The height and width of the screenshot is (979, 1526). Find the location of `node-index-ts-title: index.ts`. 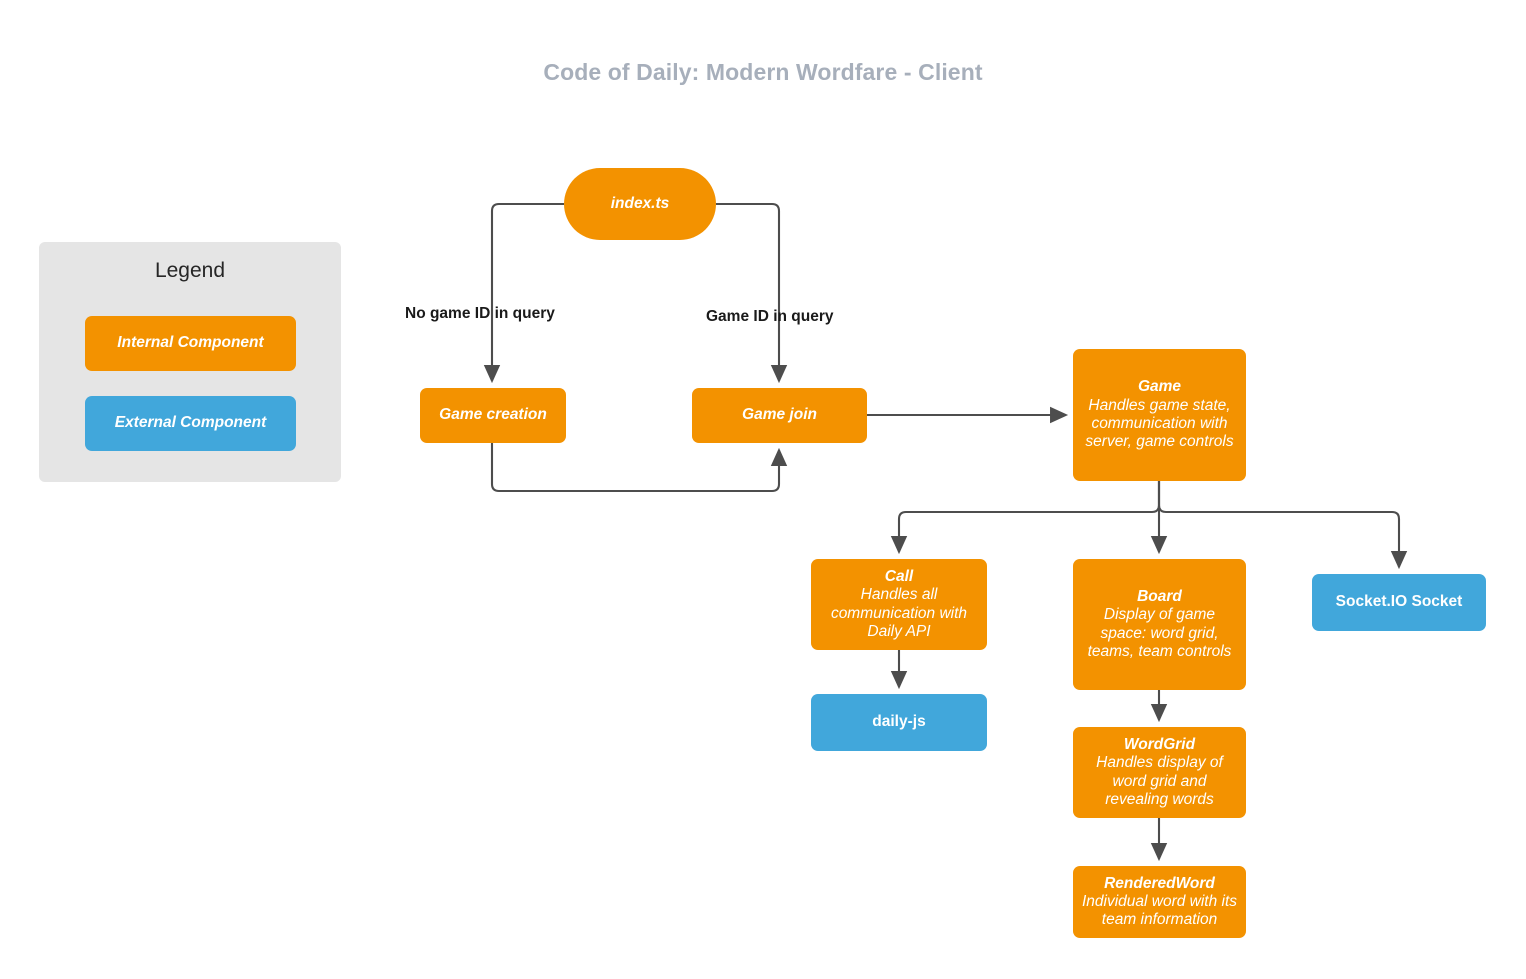

node-index-ts-title: index.ts is located at coordinates (640, 203).